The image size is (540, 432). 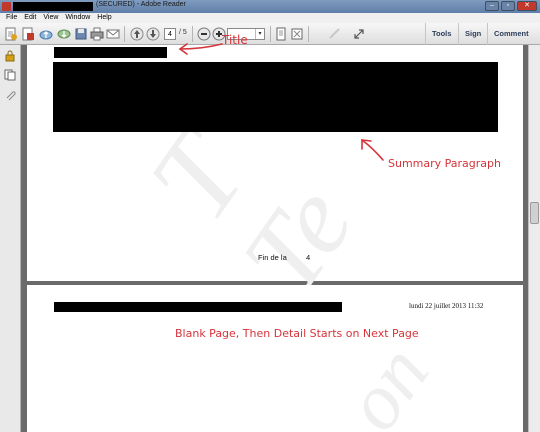 I want to click on scrollbar-thumb, so click(x=534, y=213).